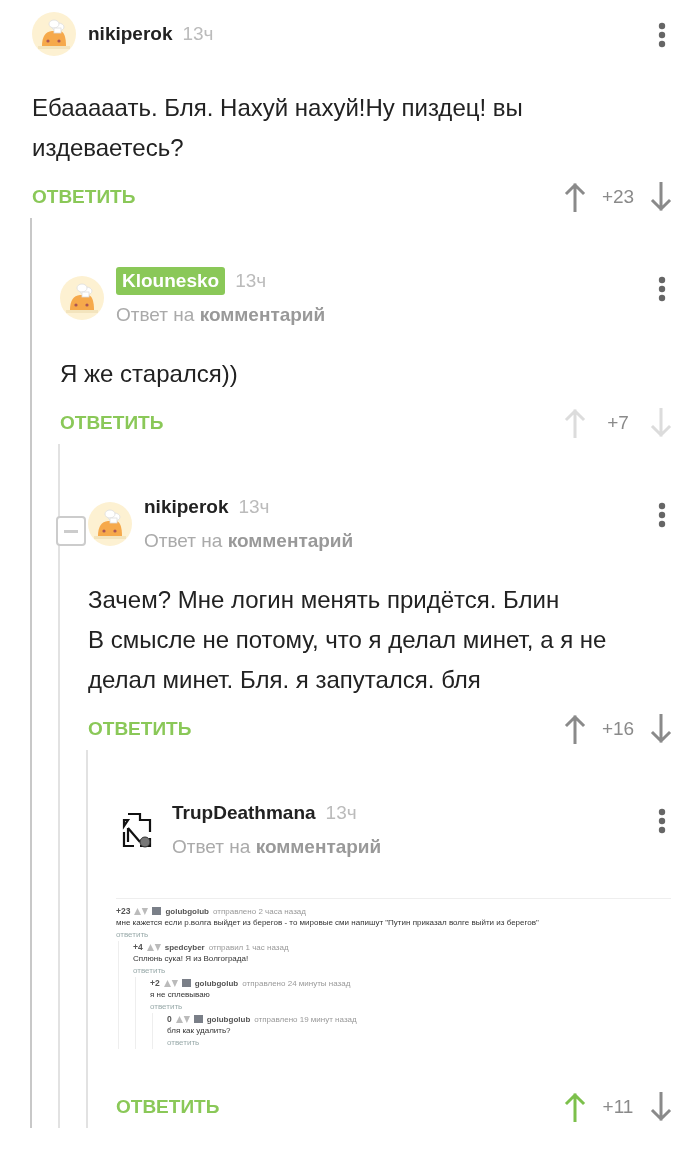  I want to click on score: 0, so click(169, 1019).